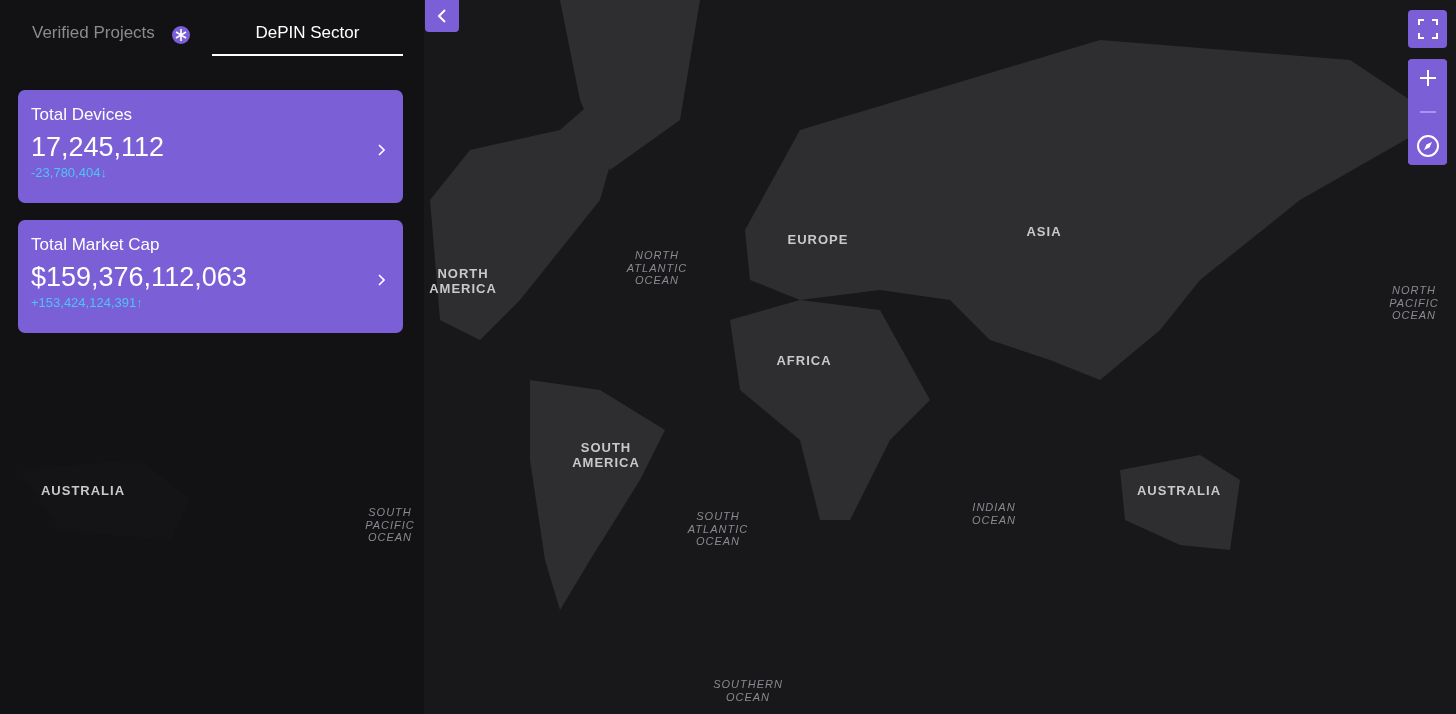 This screenshot has width=1456, height=714. I want to click on map-label: NORTH AMERICA, so click(463, 282).